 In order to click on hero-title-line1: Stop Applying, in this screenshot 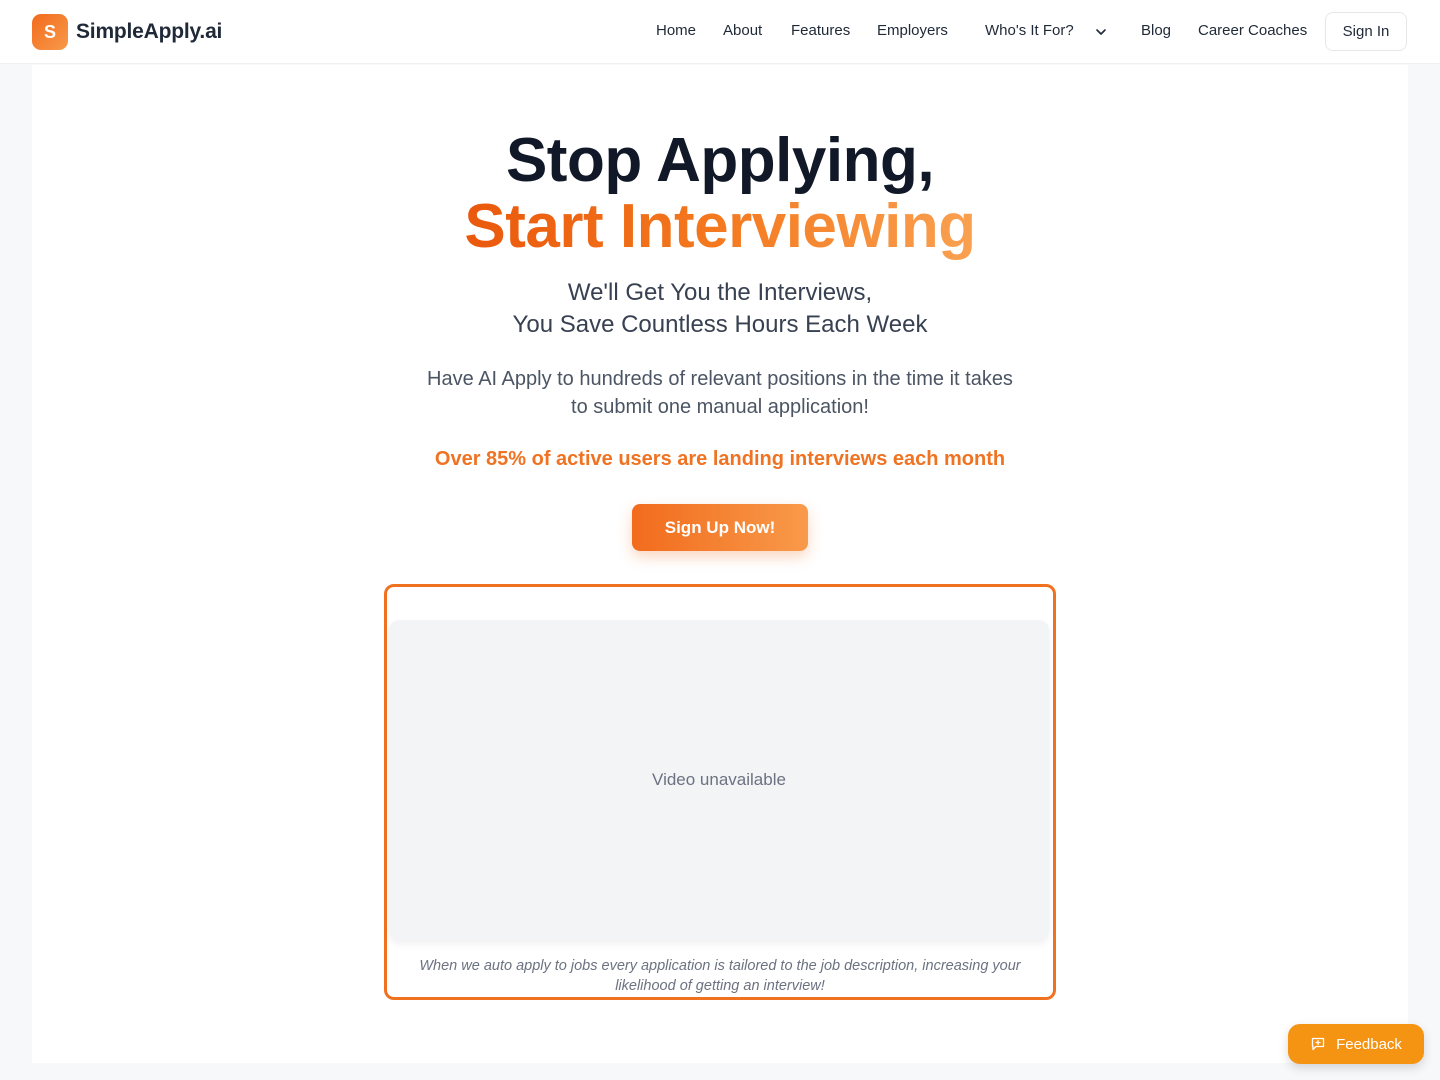, I will do `click(720, 160)`.